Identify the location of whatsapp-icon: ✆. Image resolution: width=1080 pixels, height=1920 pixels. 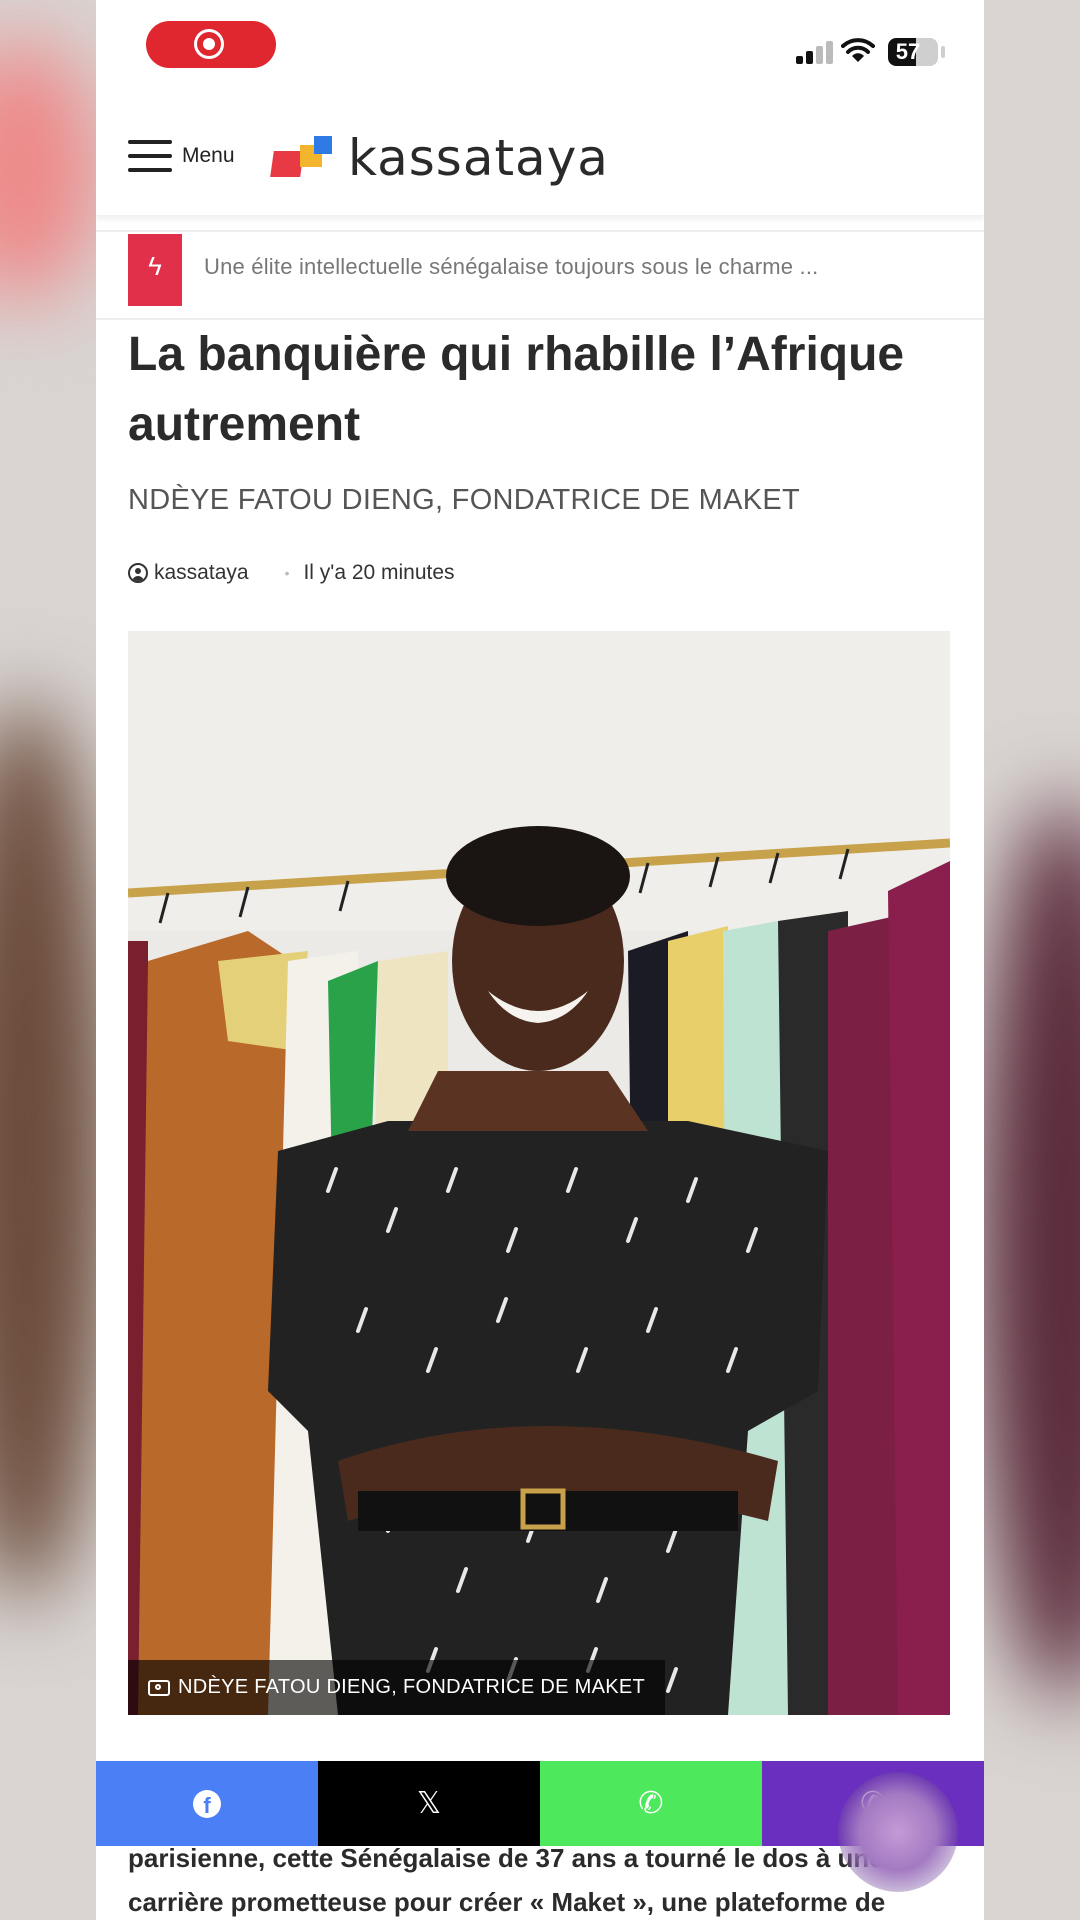
(651, 1803).